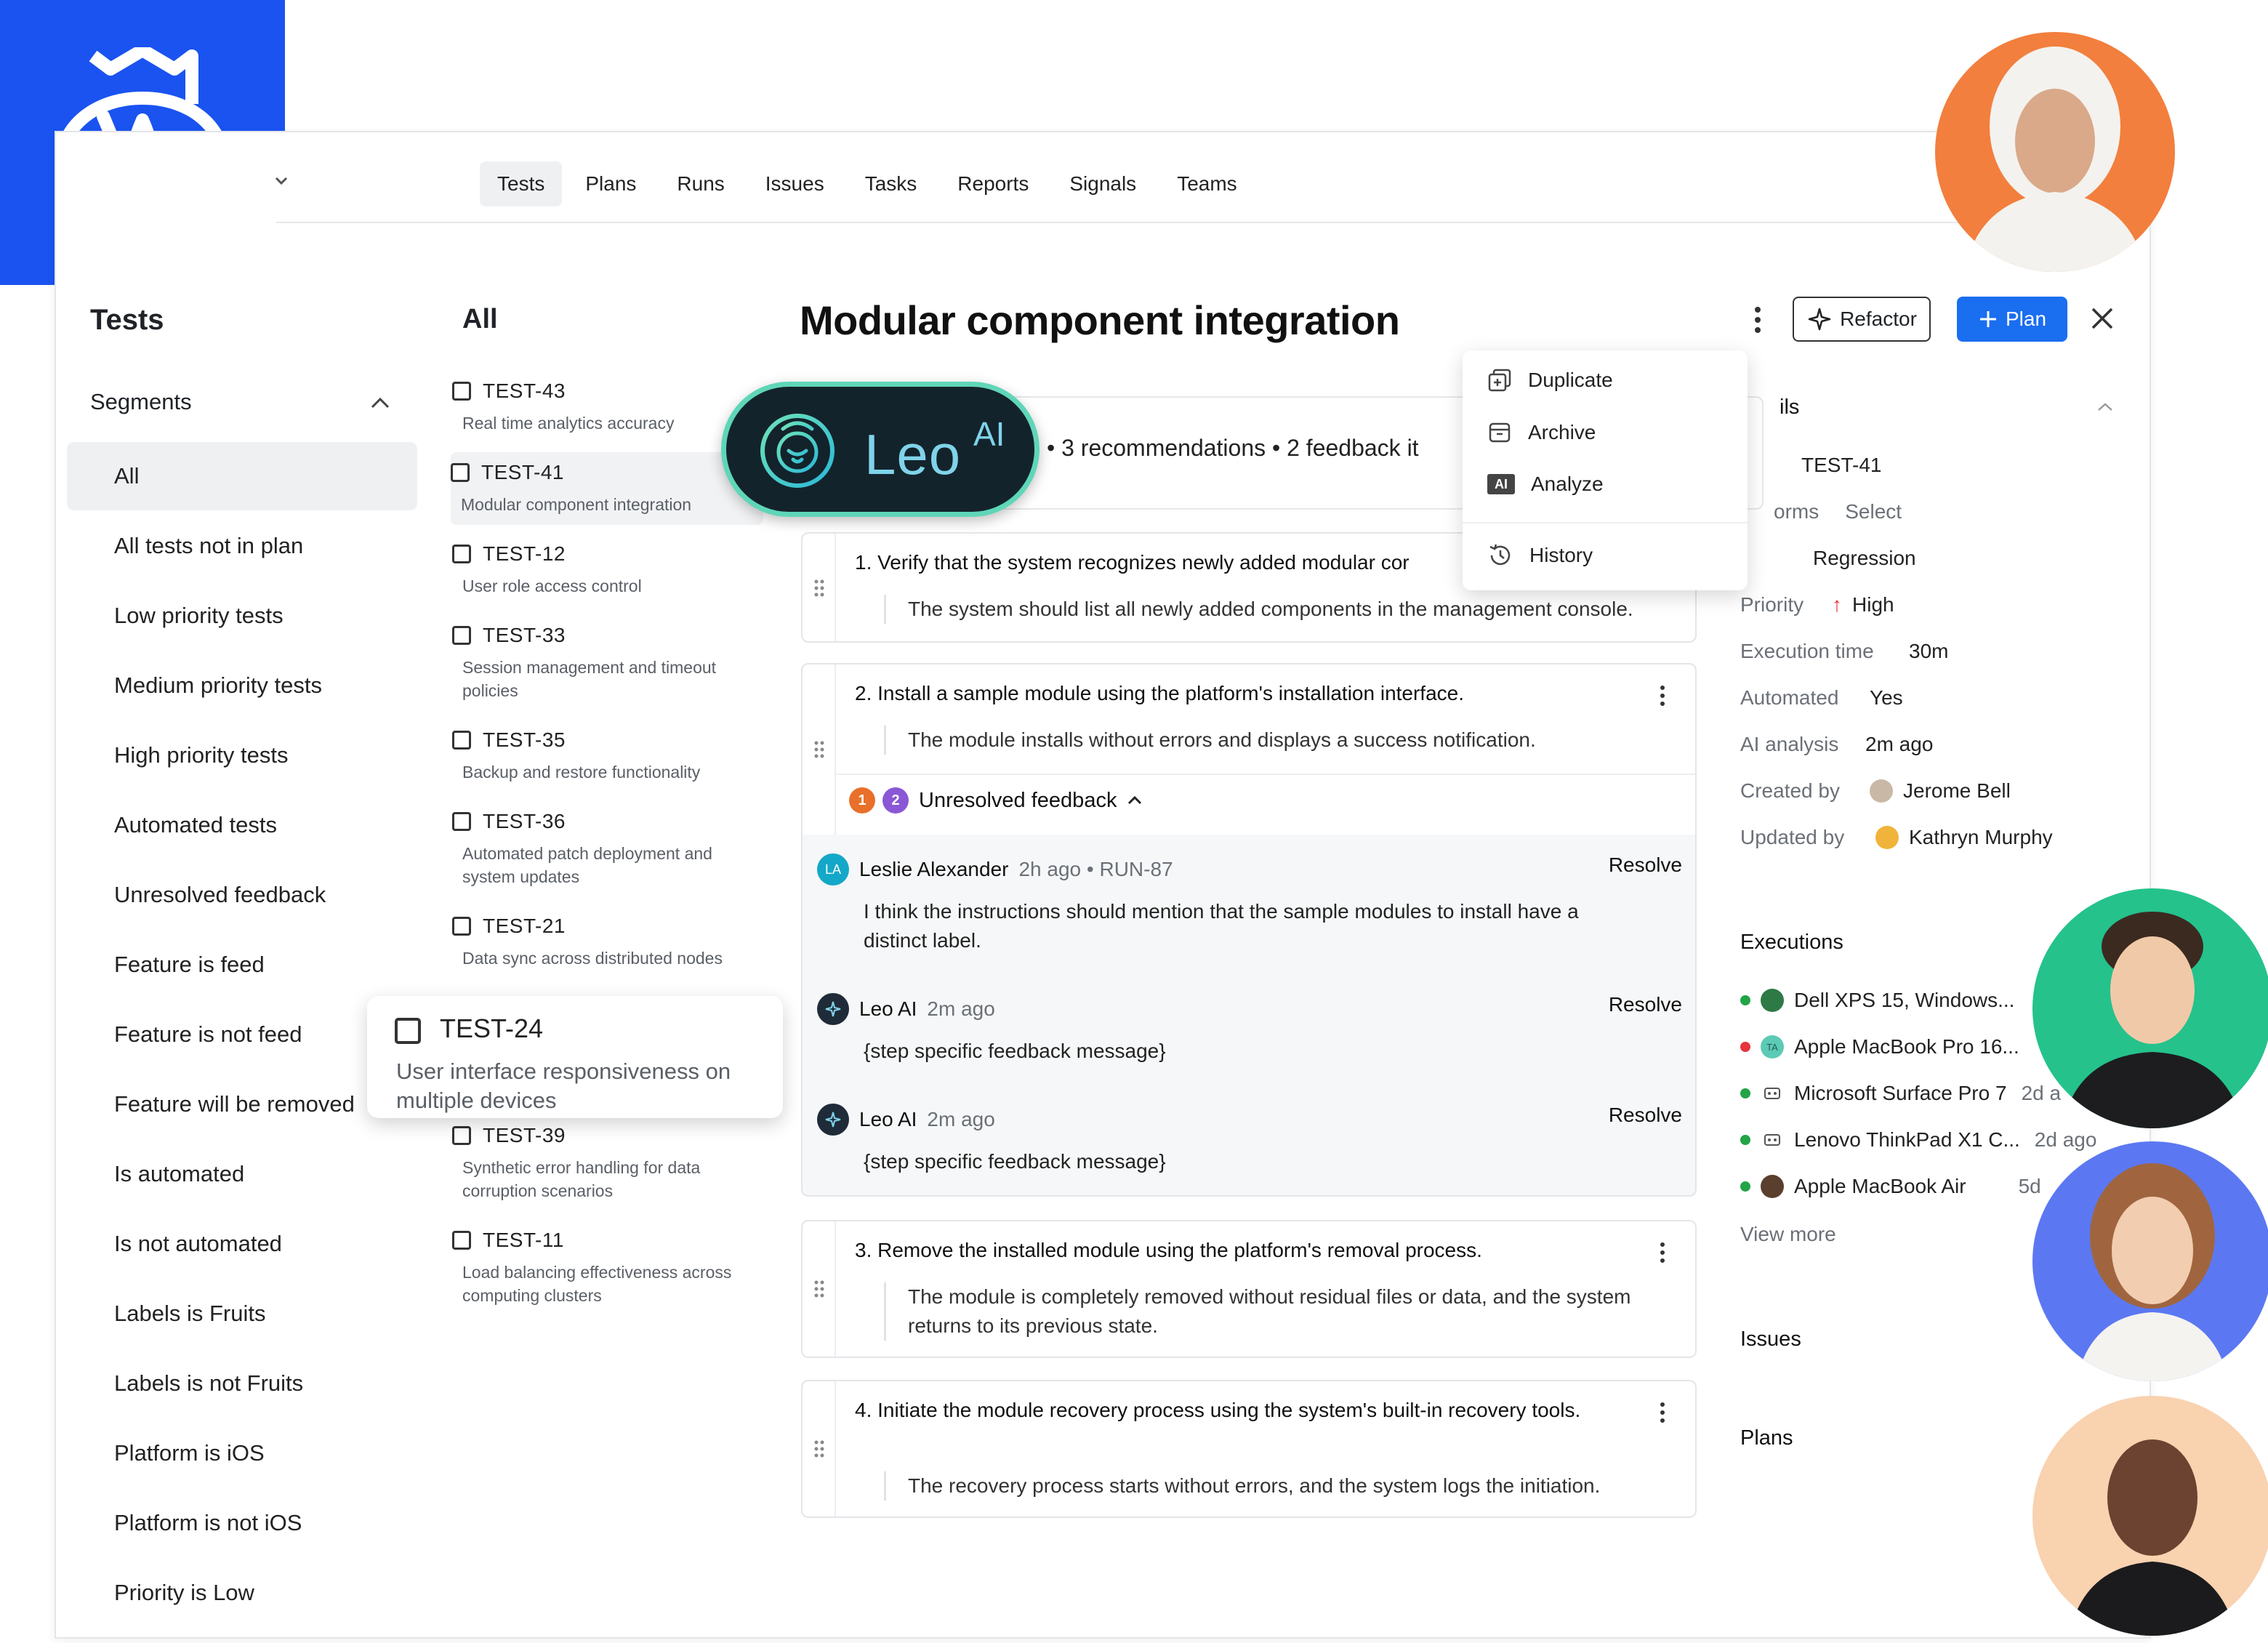  Describe the element at coordinates (996, 800) in the screenshot. I see `unresolved-feedback-toggle: 1 2 Unresolved feedback` at that location.